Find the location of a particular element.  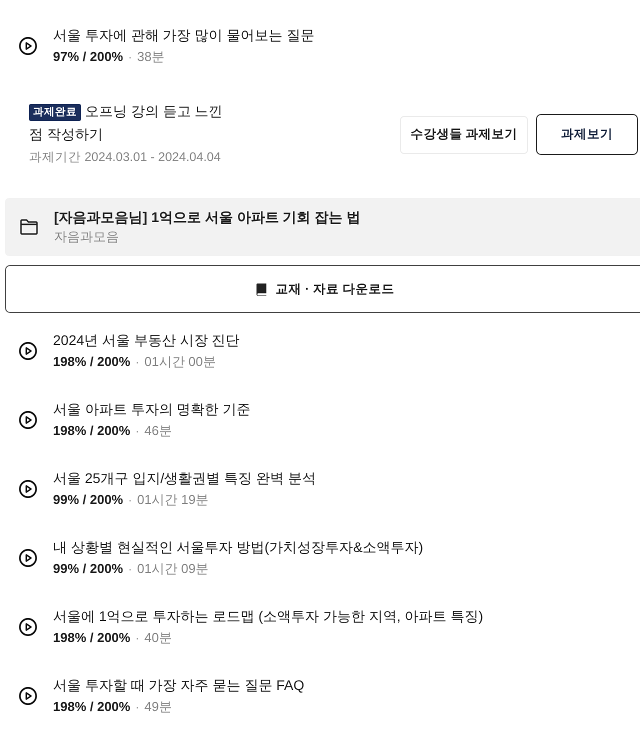

lesson-title: 서울 투자에 관해 가장 많이 물어보는 질문 is located at coordinates (183, 35).